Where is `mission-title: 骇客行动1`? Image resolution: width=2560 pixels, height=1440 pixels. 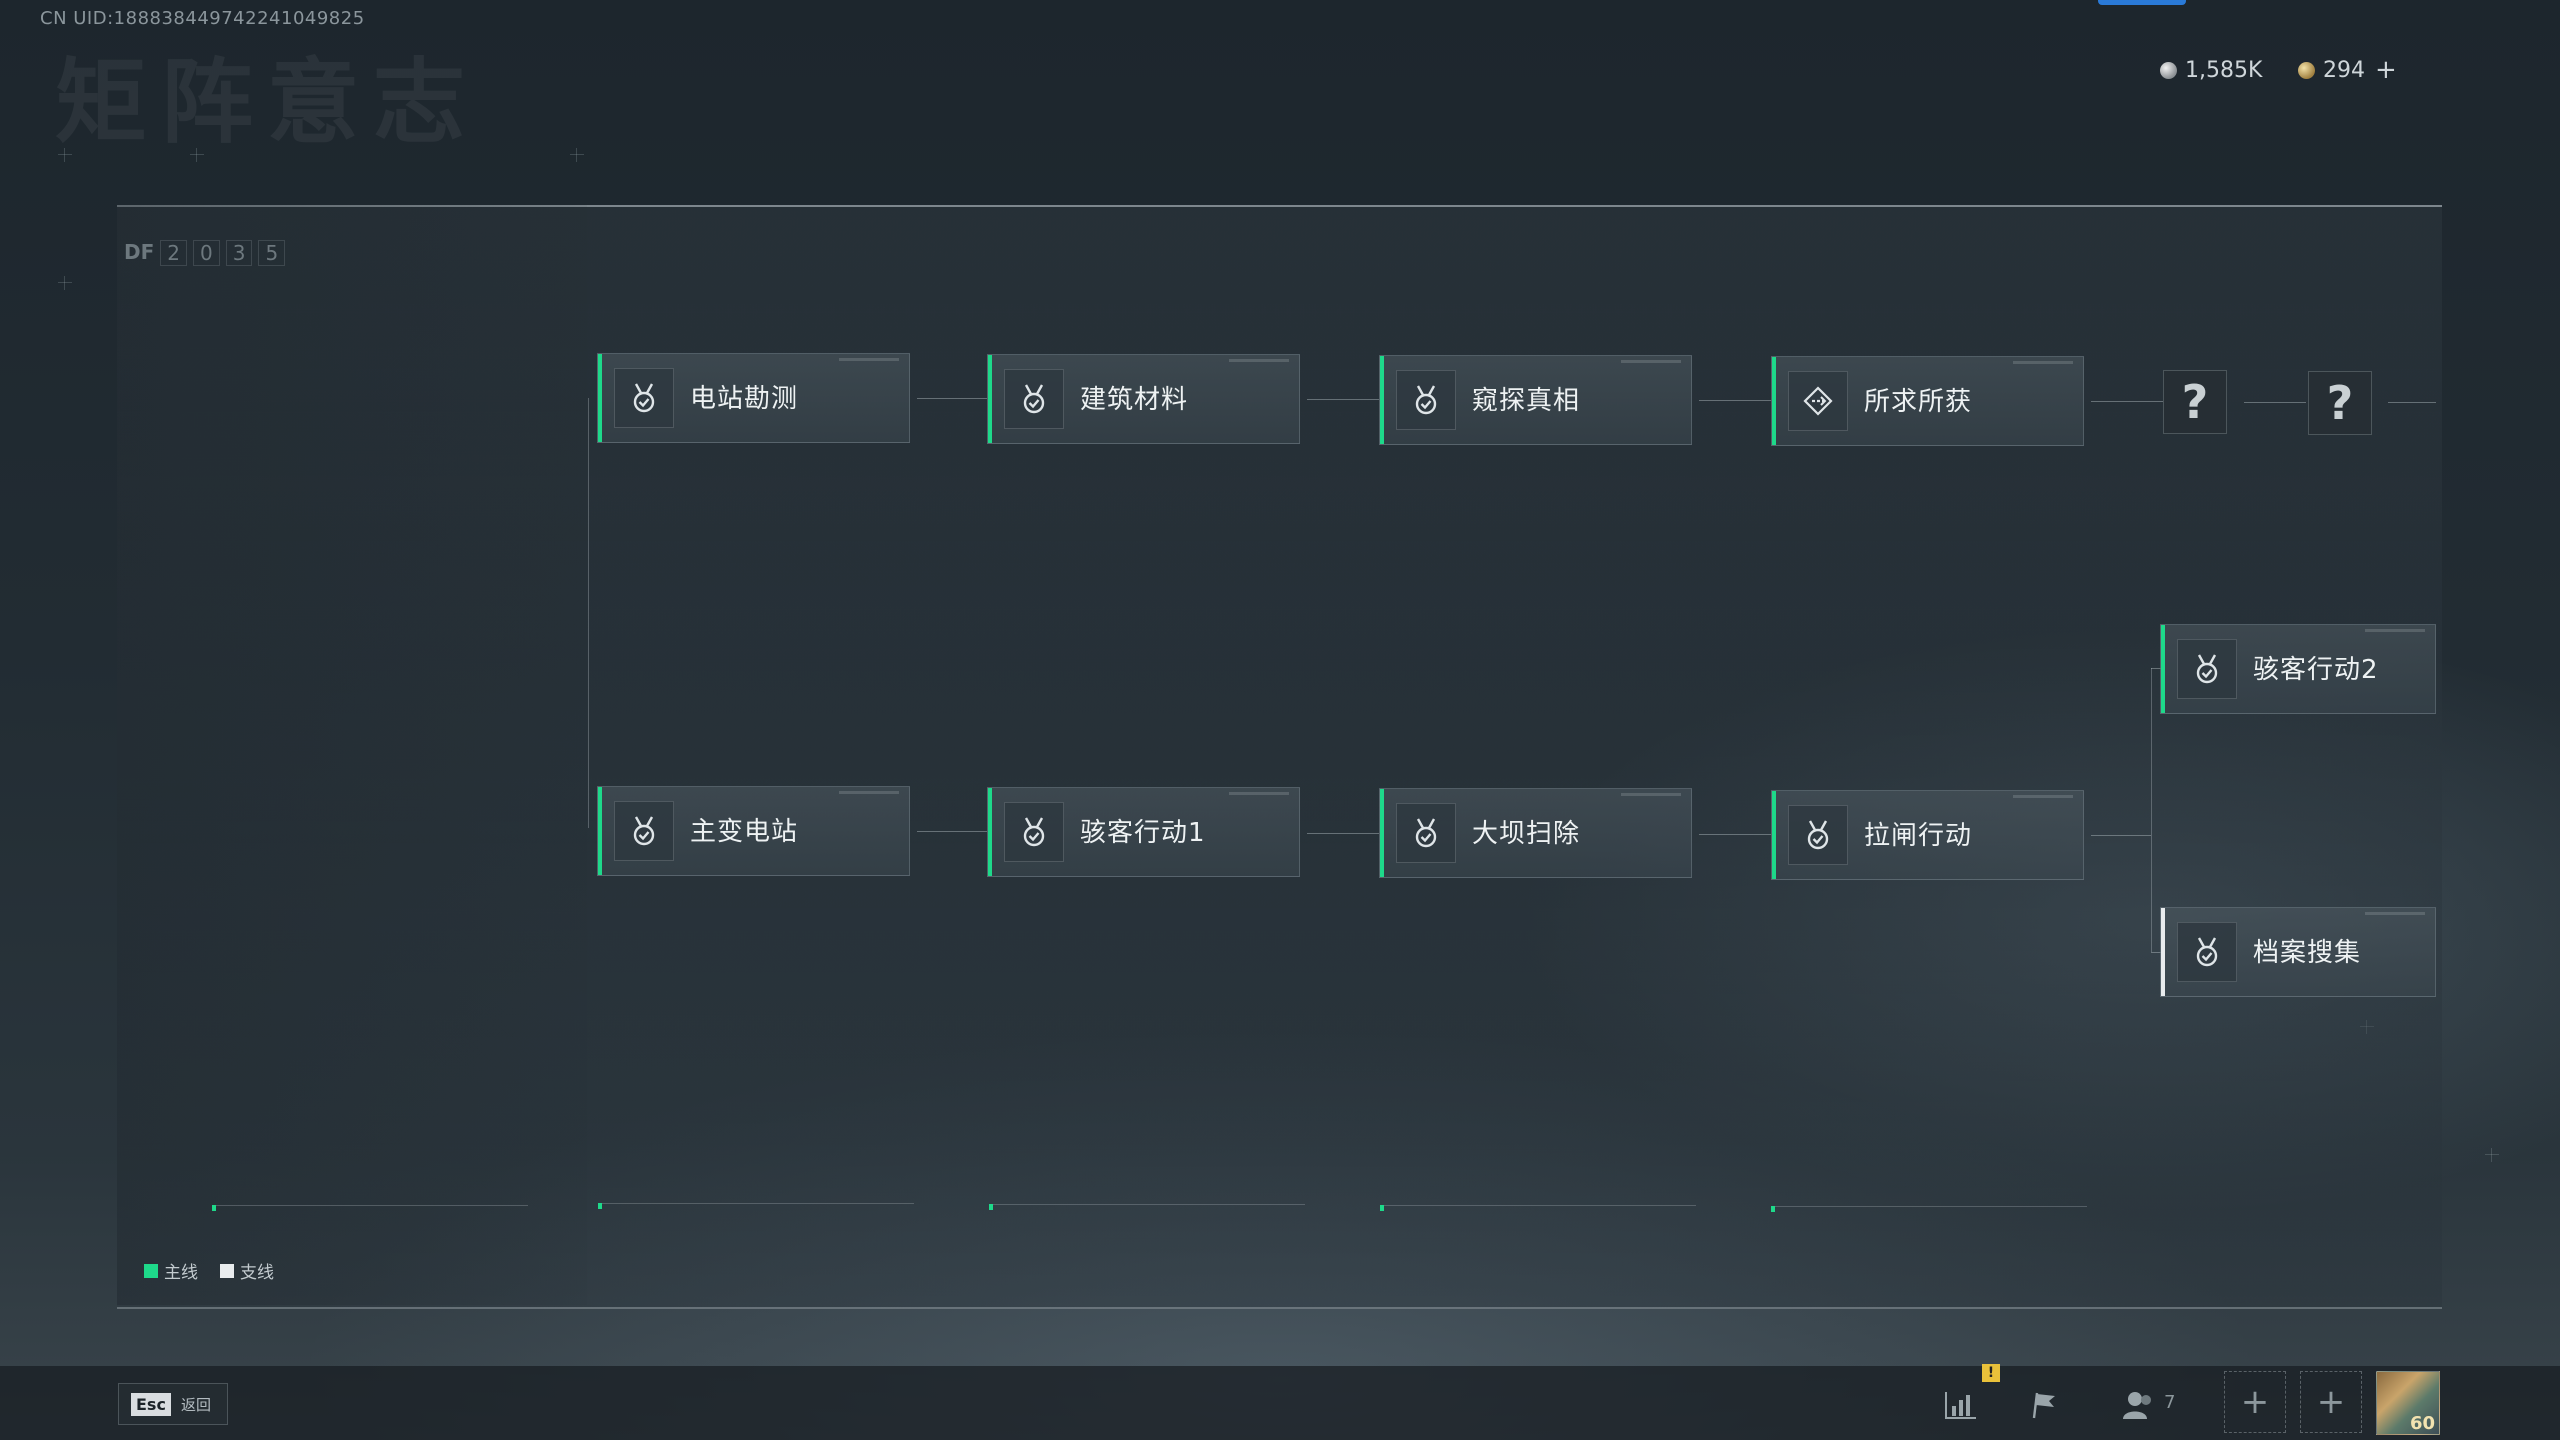
mission-title: 骇客行动1 is located at coordinates (1143, 833).